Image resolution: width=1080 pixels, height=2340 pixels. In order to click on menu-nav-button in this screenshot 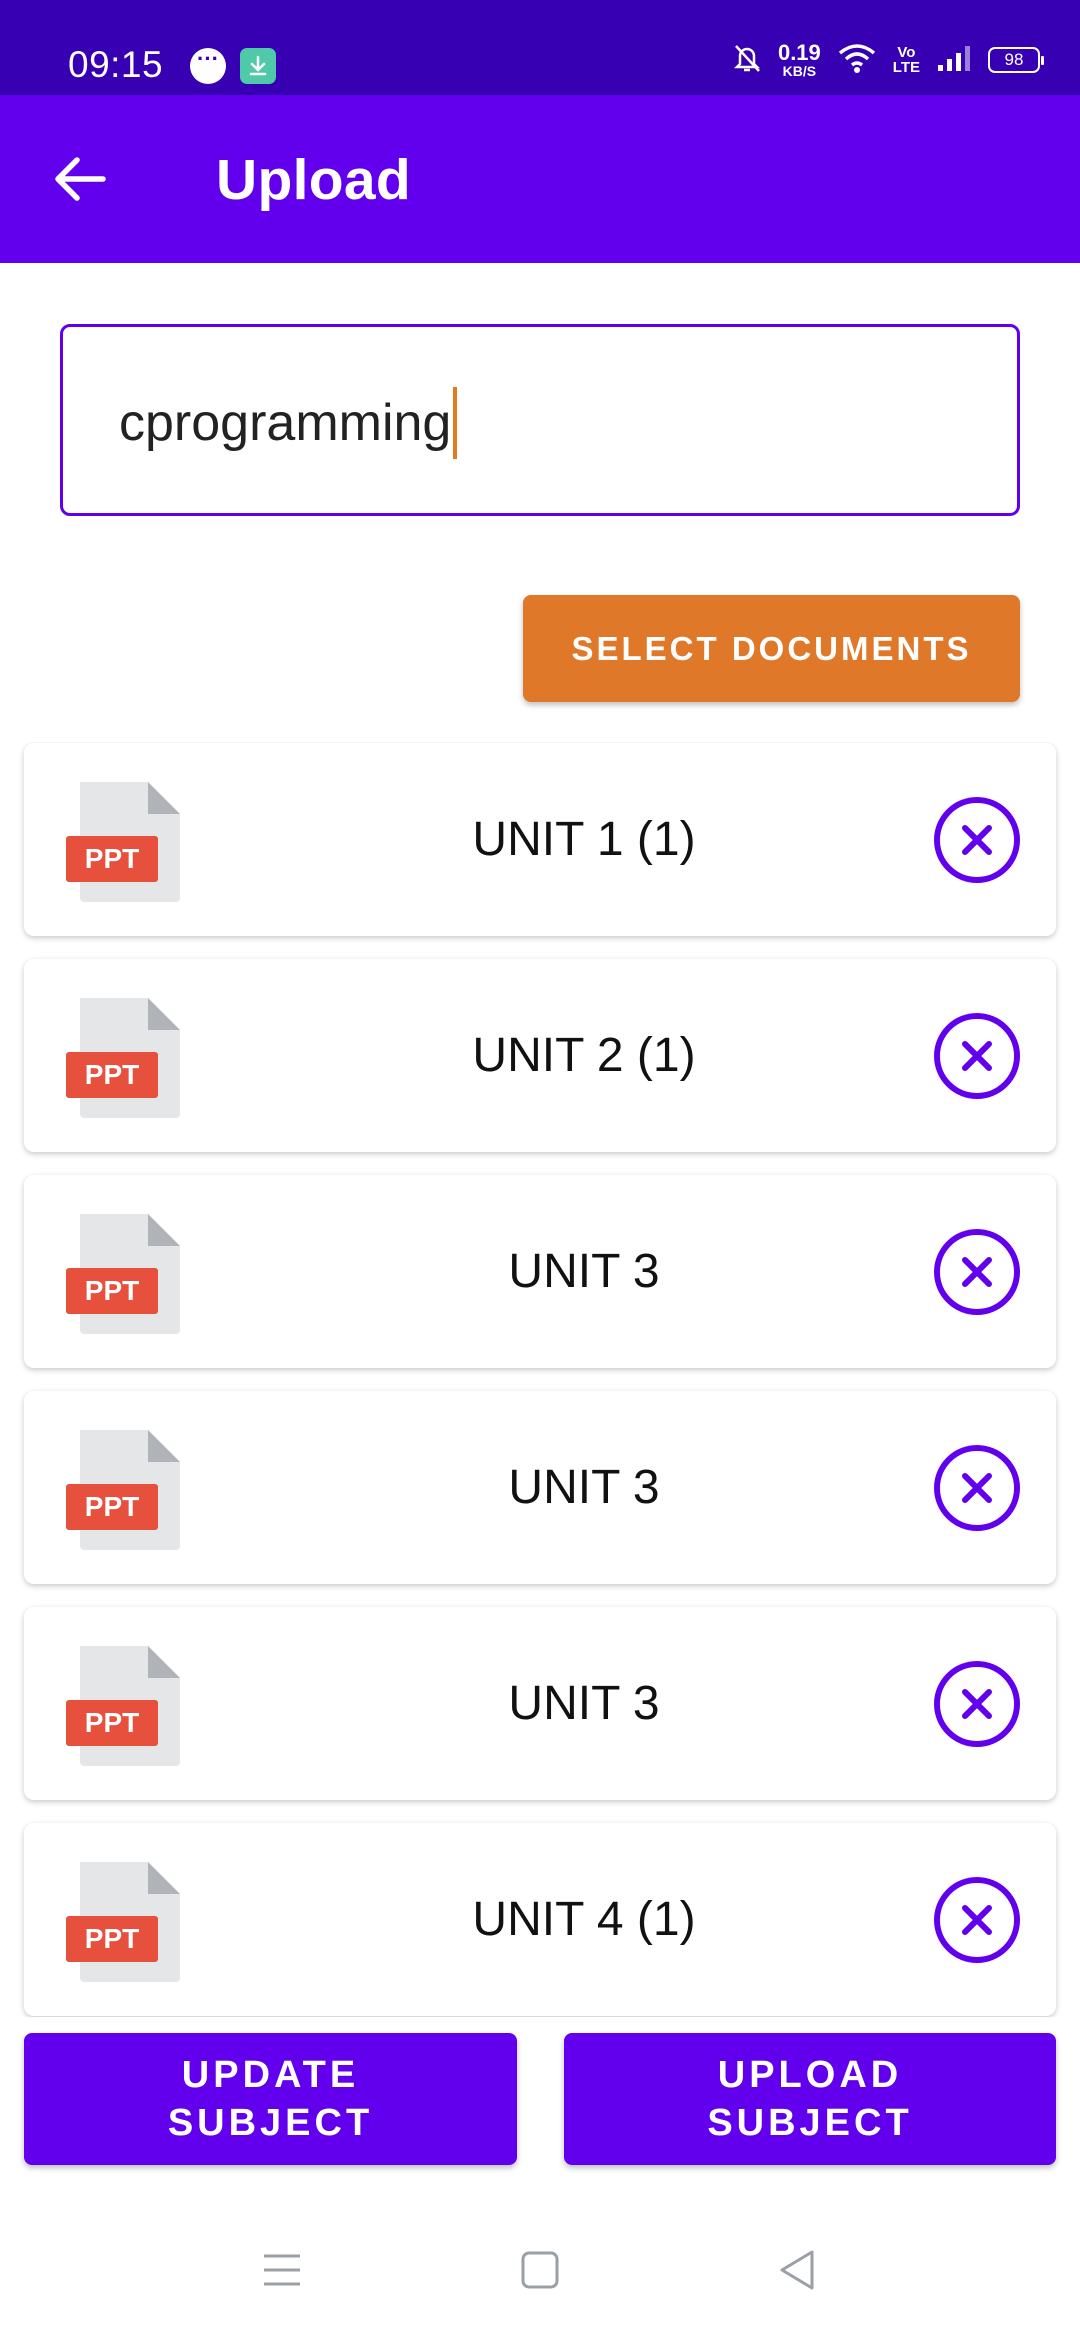, I will do `click(282, 2270)`.